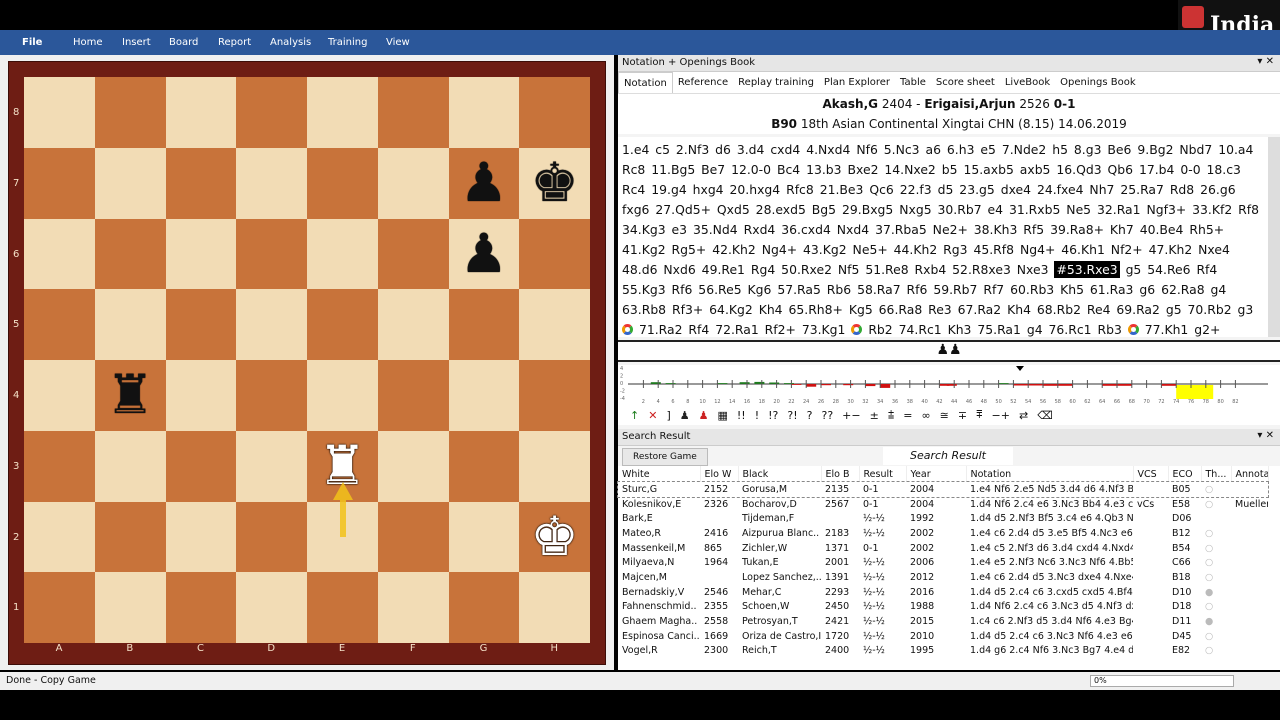 The height and width of the screenshot is (720, 1280). I want to click on square-h5, so click(554, 324).